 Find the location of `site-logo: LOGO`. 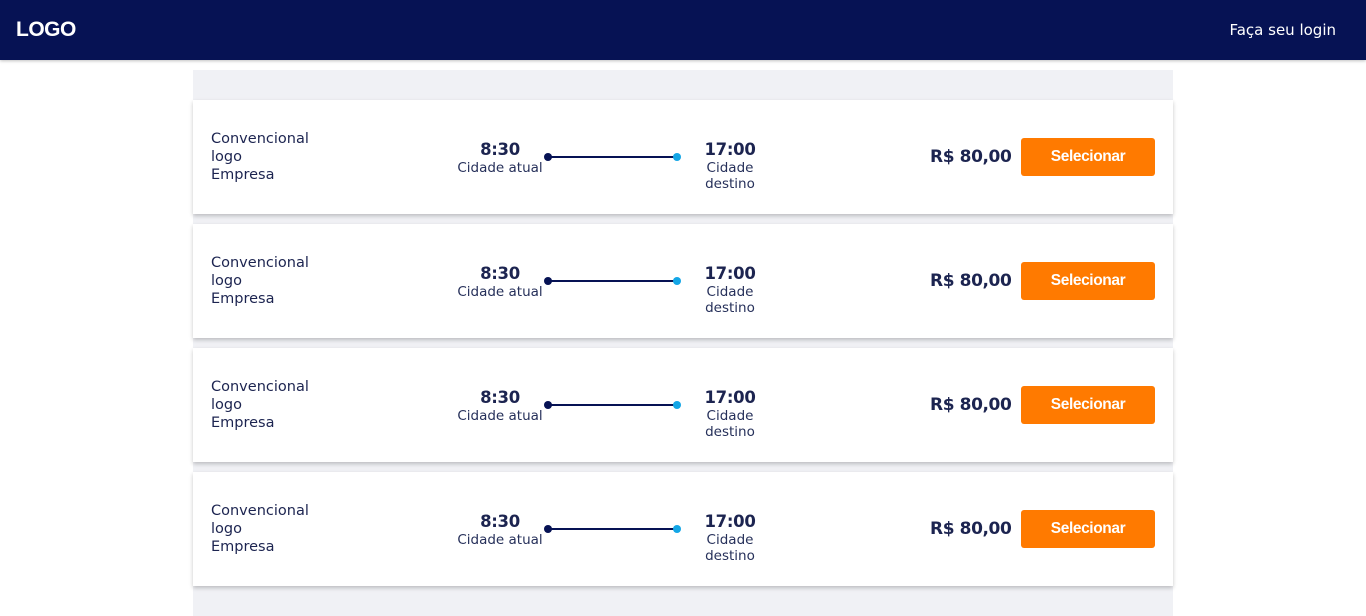

site-logo: LOGO is located at coordinates (46, 30).